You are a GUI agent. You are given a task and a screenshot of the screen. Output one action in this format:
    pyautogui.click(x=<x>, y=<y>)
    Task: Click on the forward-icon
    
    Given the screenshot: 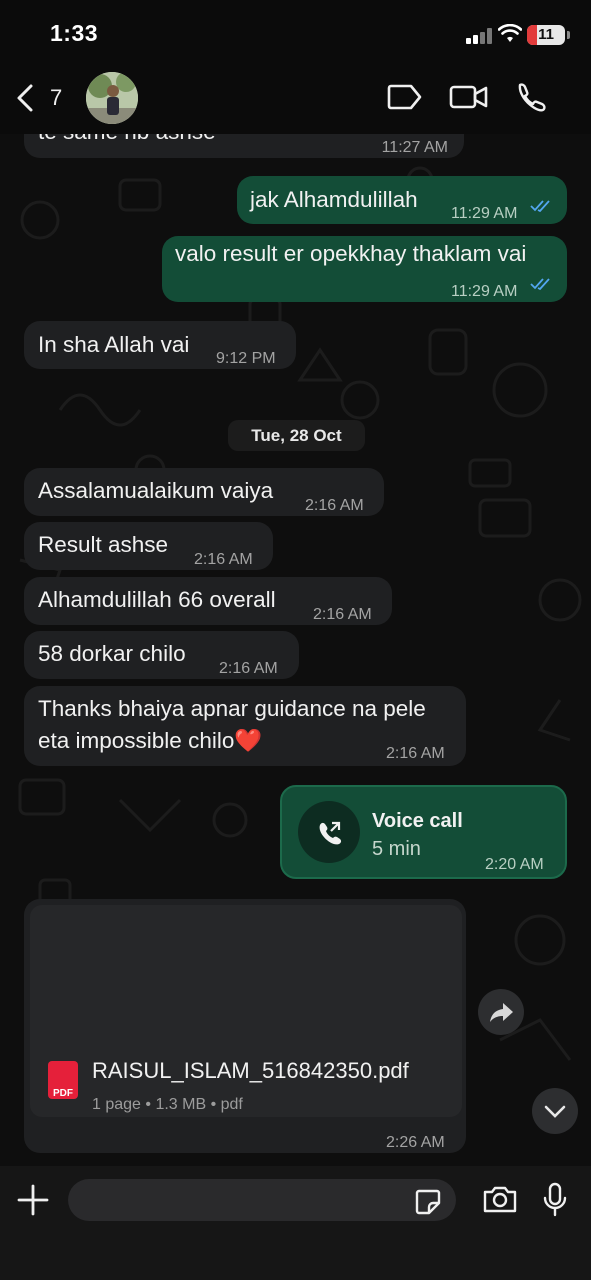 What is the action you would take?
    pyautogui.click(x=501, y=1012)
    